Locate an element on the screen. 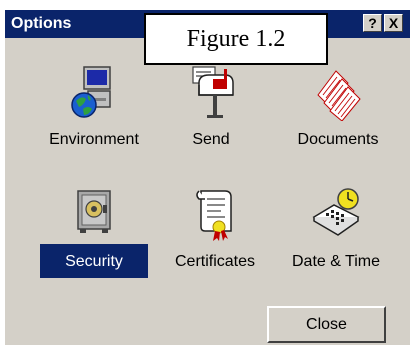  option-label: Send is located at coordinates (211, 139).